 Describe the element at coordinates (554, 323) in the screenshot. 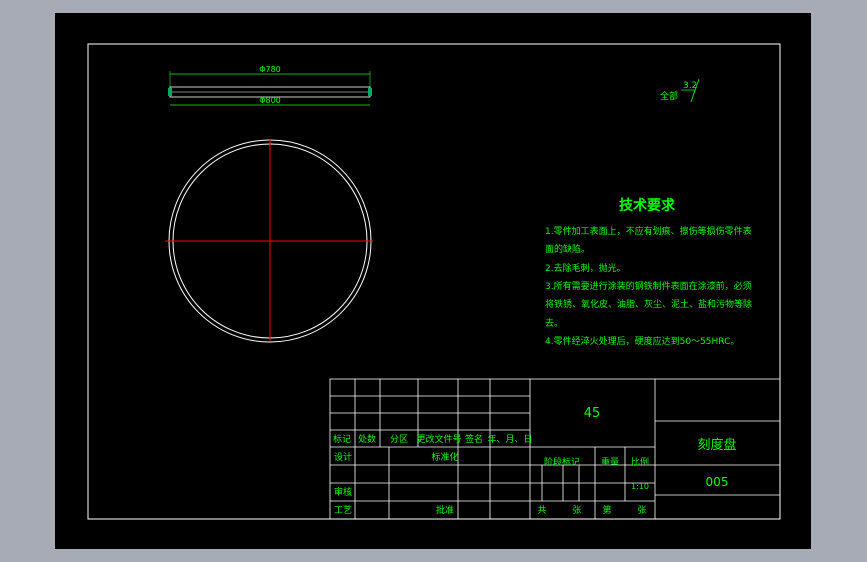

I see `tech-line-6: 去。` at that location.